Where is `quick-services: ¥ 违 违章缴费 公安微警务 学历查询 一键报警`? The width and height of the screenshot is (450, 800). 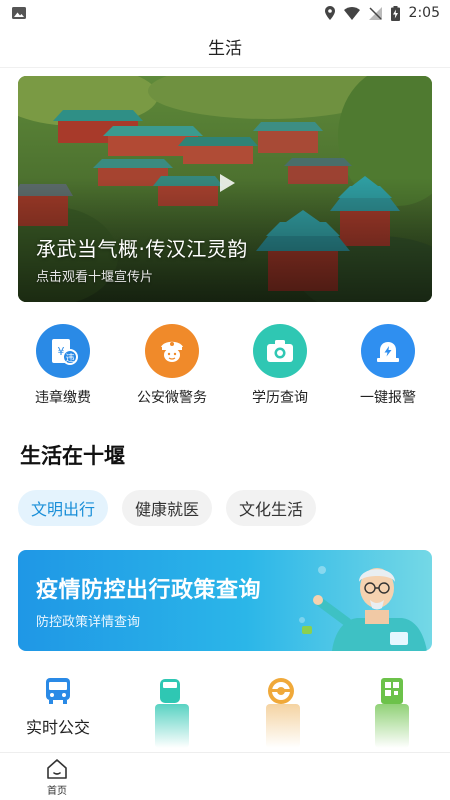
quick-services: ¥ 违 违章缴费 公安微警务 学历查询 一键报警 is located at coordinates (225, 369).